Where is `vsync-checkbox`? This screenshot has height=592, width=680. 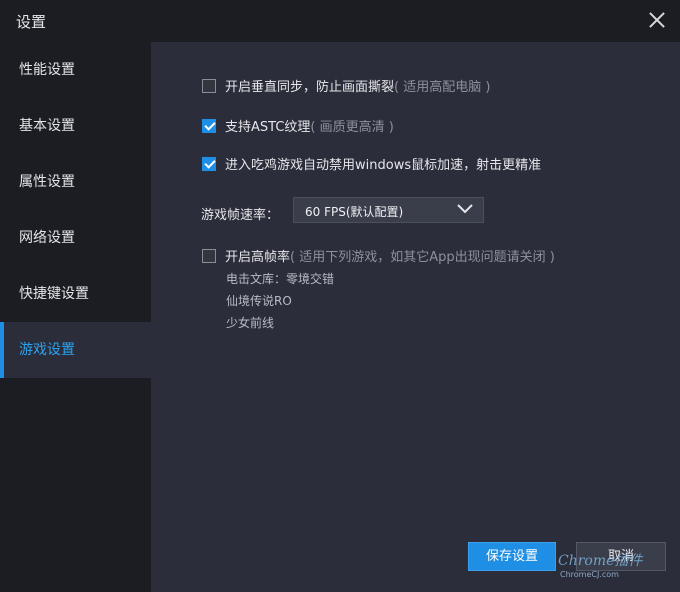
vsync-checkbox is located at coordinates (209, 85).